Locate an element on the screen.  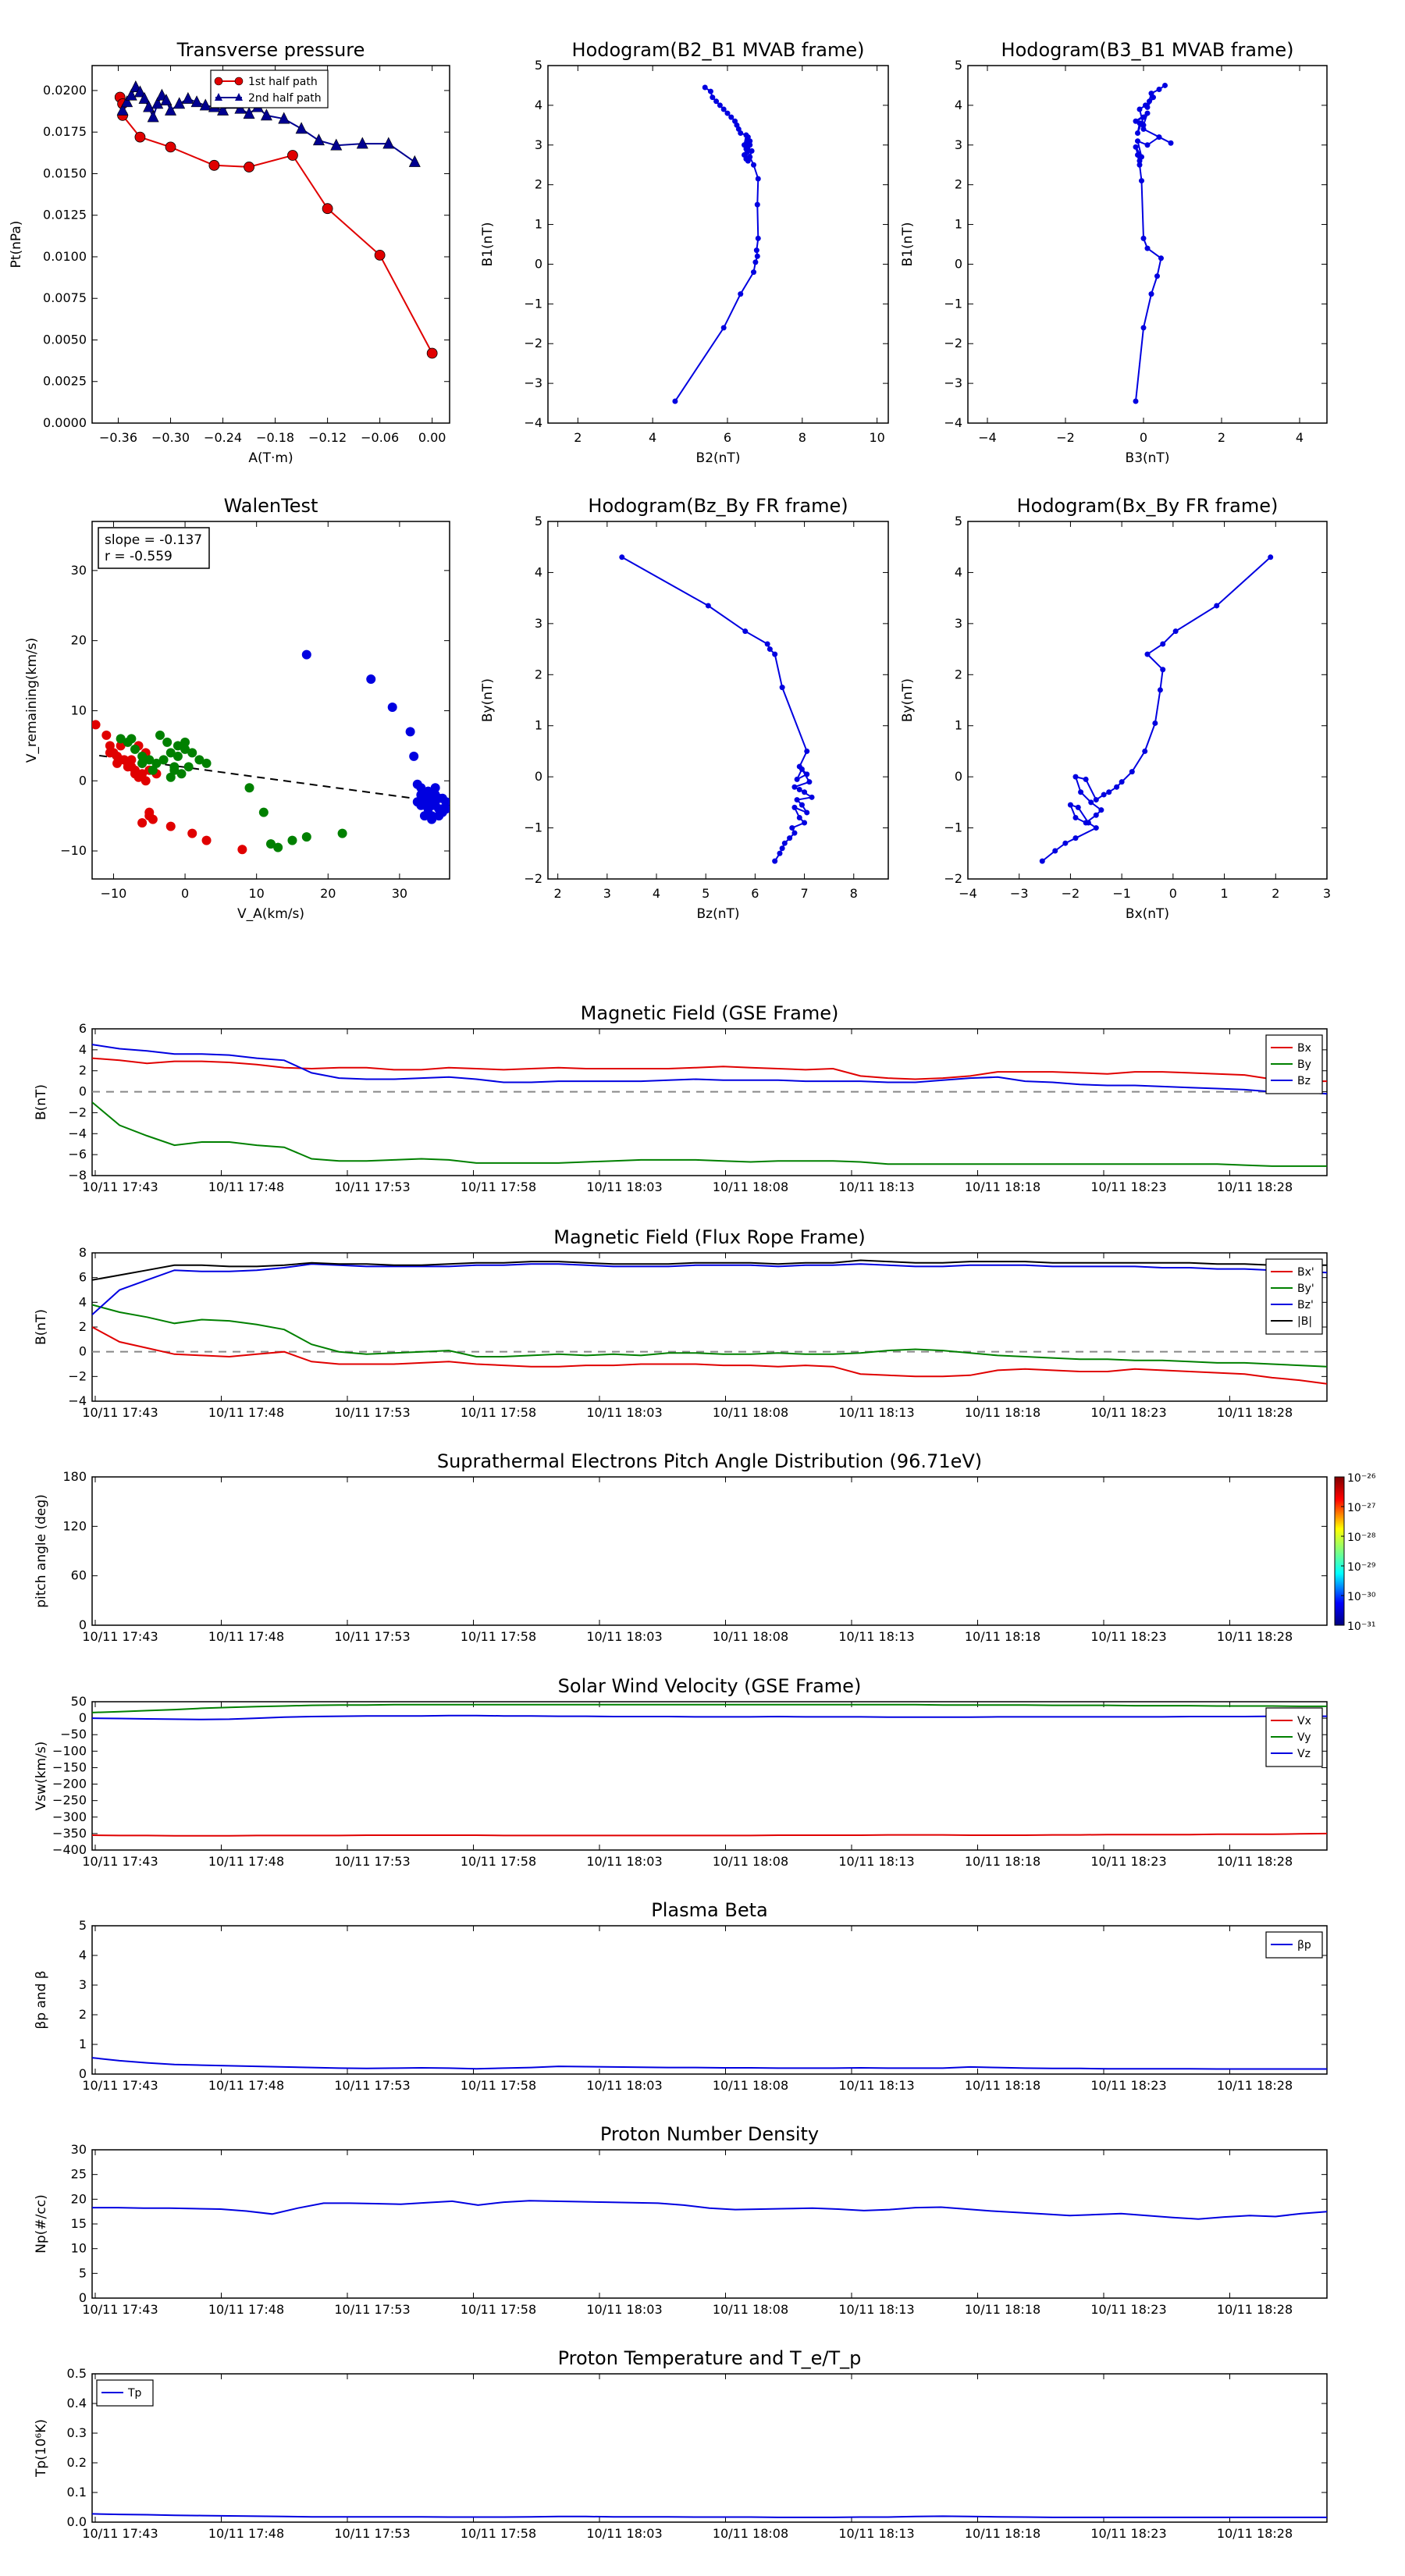
chart-title: Hodogram(B2_B1 MVAB frame) is located at coordinates (718, 50).